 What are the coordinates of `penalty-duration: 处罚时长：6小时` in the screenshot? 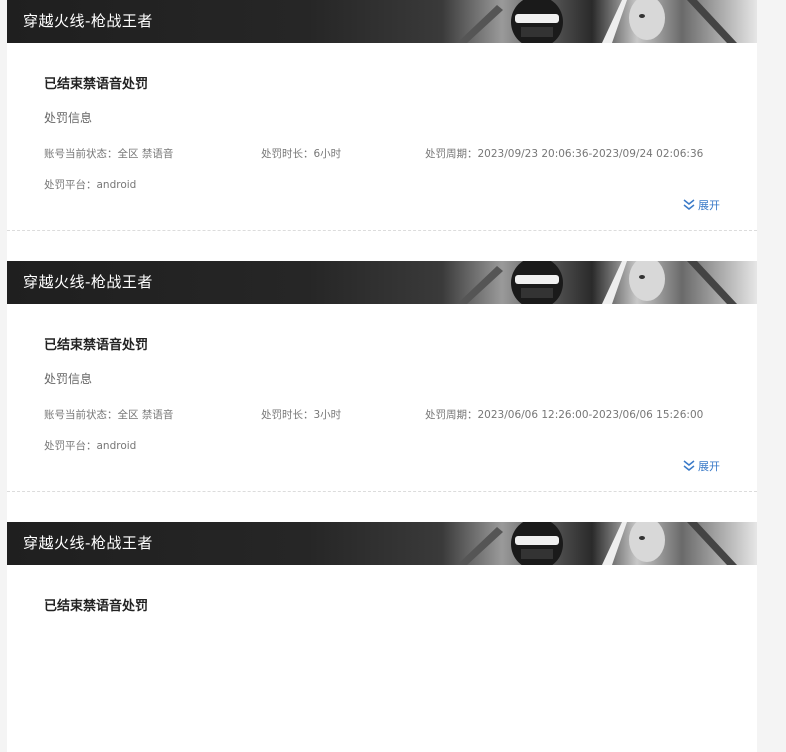 It's located at (301, 154).